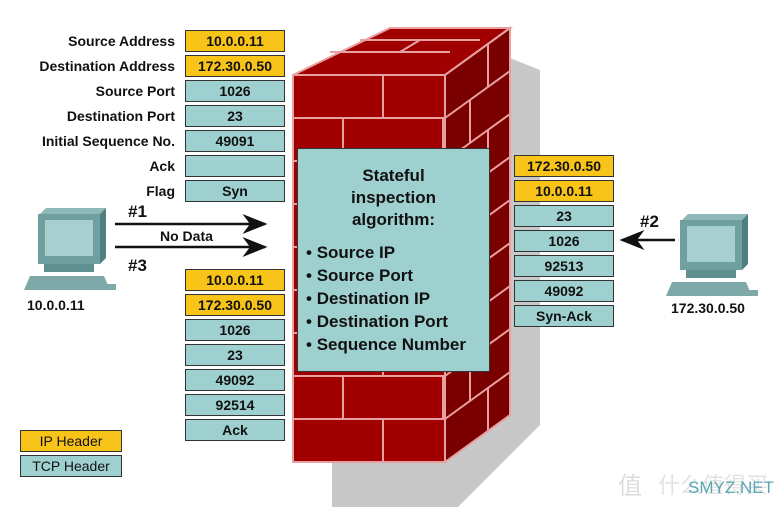  Describe the element at coordinates (731, 487) in the screenshot. I see `watermark-site: SMYZ.NET` at that location.